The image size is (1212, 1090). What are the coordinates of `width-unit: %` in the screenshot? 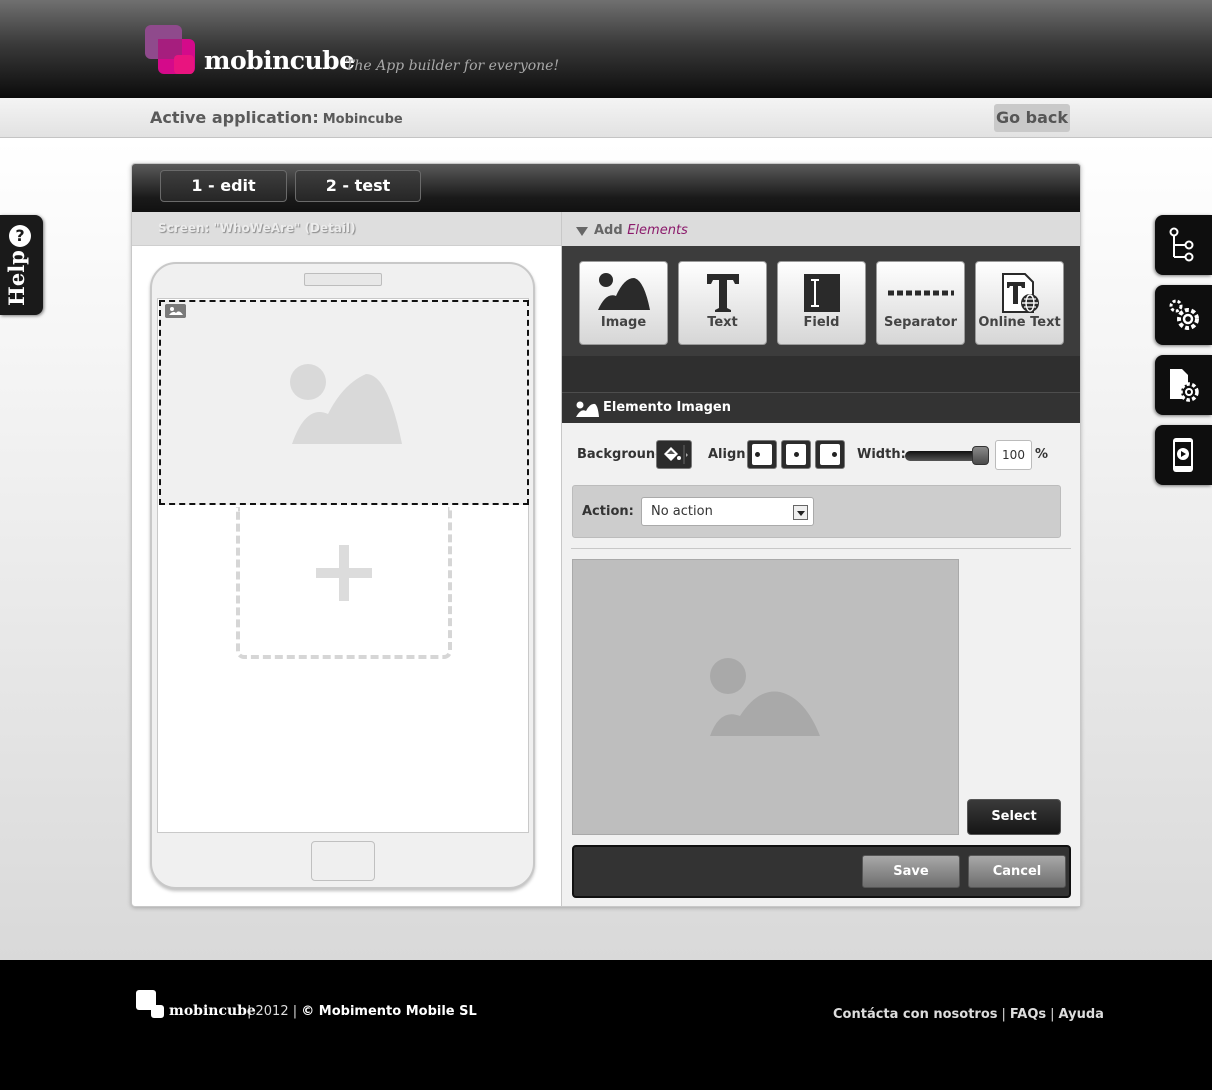 It's located at (1042, 454).